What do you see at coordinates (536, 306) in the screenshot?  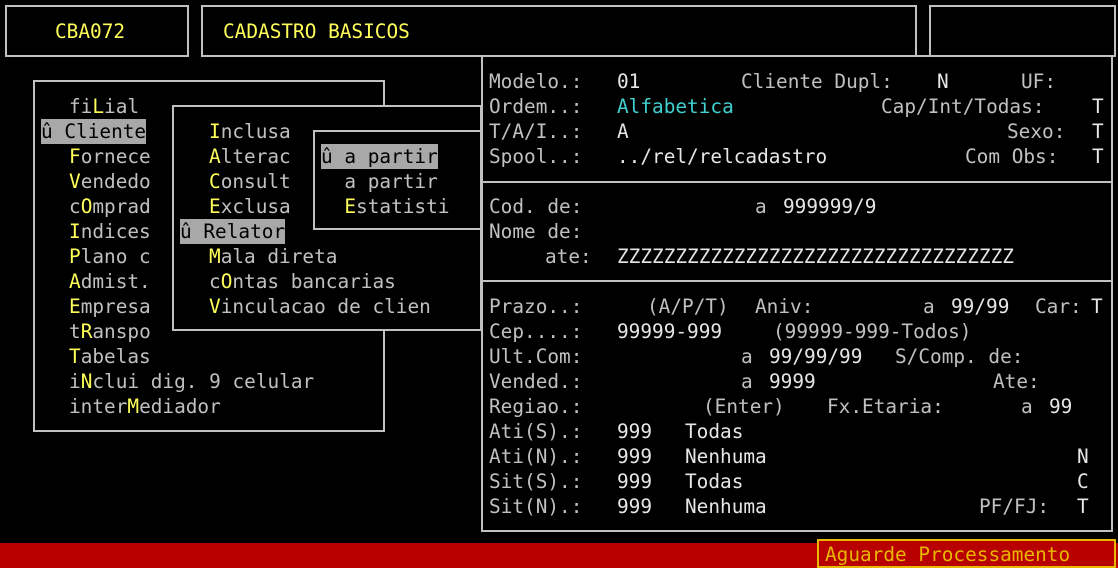 I see `prazo-label: Prazo..:` at bounding box center [536, 306].